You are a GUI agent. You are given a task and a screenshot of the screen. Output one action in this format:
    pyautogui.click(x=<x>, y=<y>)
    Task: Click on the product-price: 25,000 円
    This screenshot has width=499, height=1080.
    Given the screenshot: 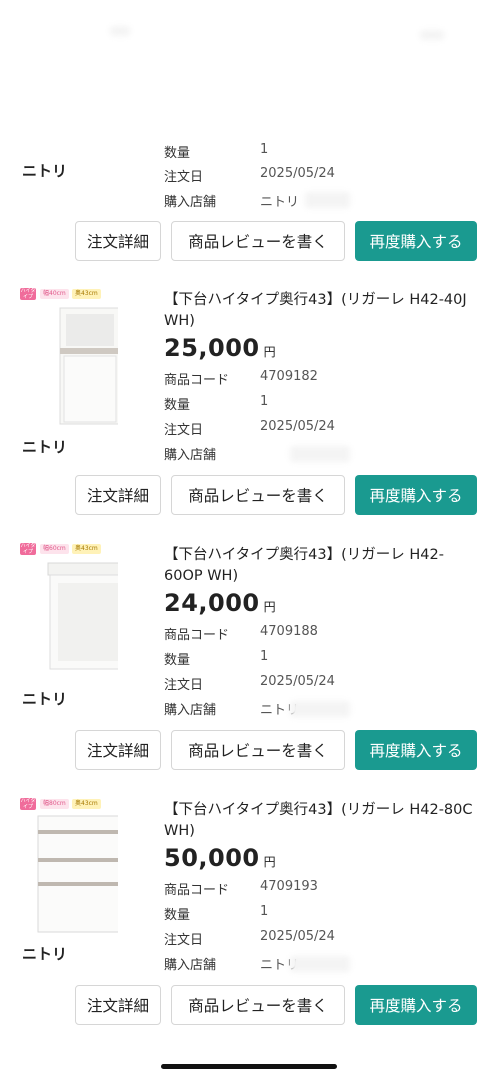 What is the action you would take?
    pyautogui.click(x=220, y=348)
    